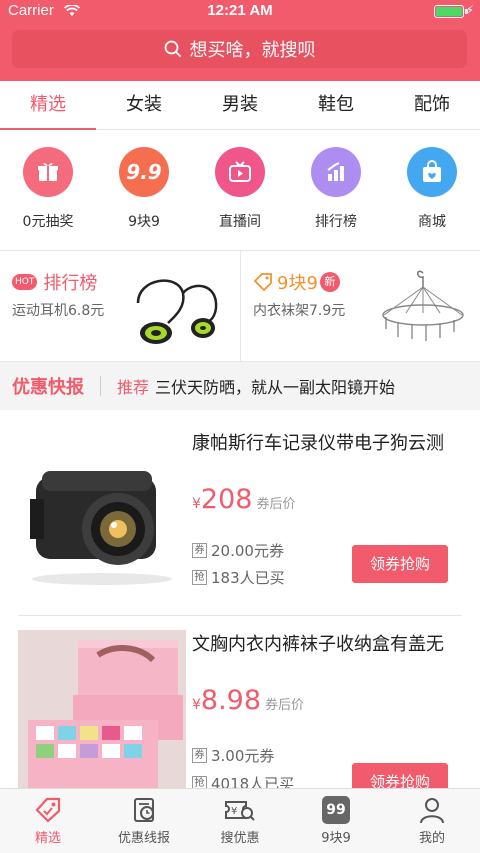 The width and height of the screenshot is (480, 853). What do you see at coordinates (240, 222) in the screenshot?
I see `quick-label: 直播间` at bounding box center [240, 222].